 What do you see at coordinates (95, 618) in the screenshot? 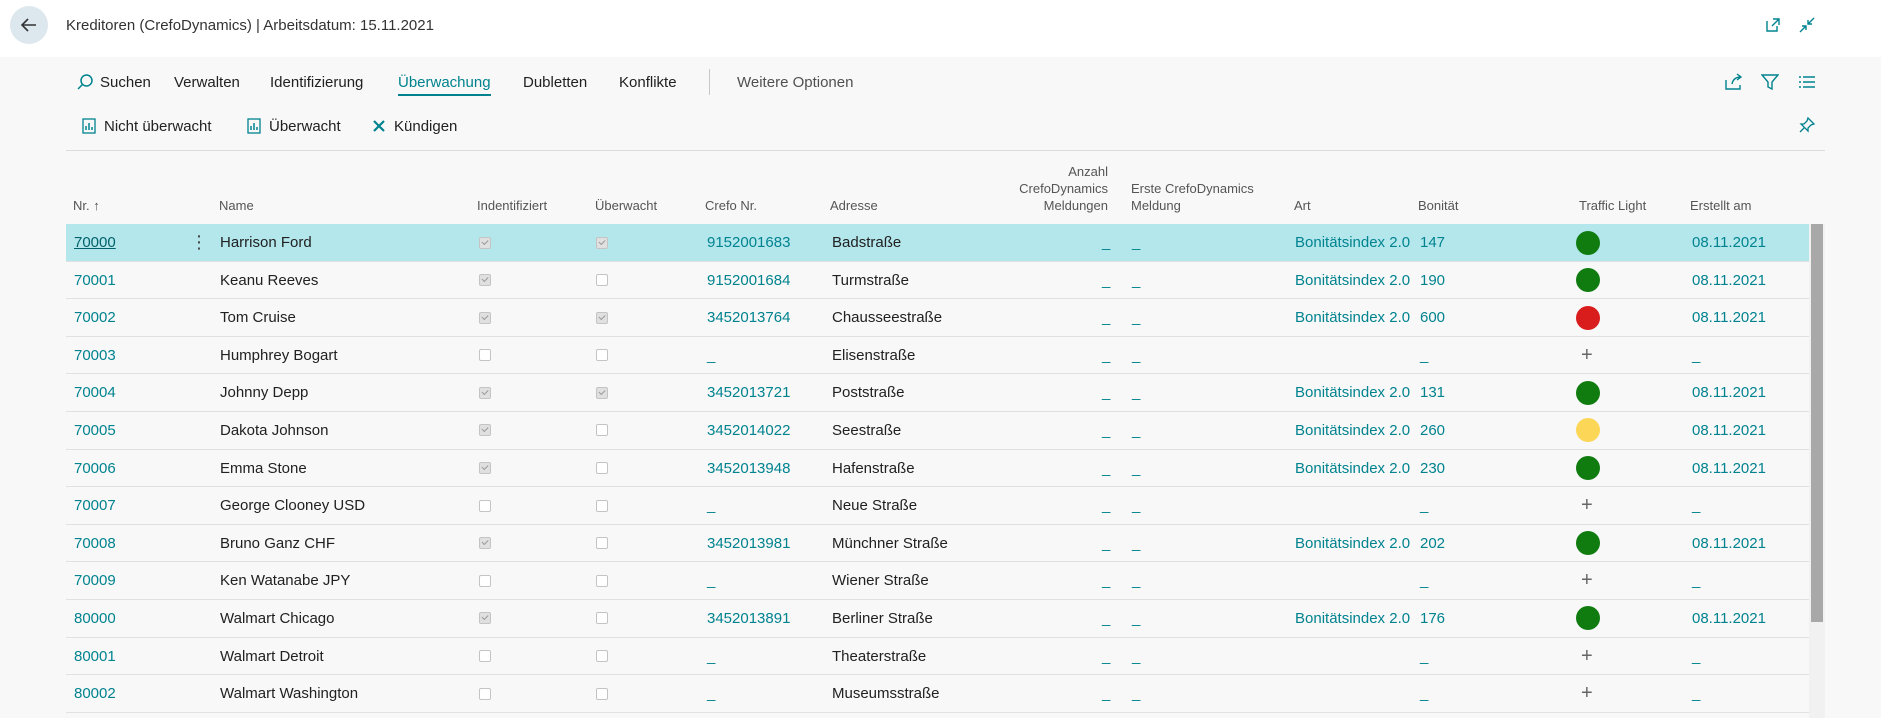
I see `vendor-nr-link: 80000` at bounding box center [95, 618].